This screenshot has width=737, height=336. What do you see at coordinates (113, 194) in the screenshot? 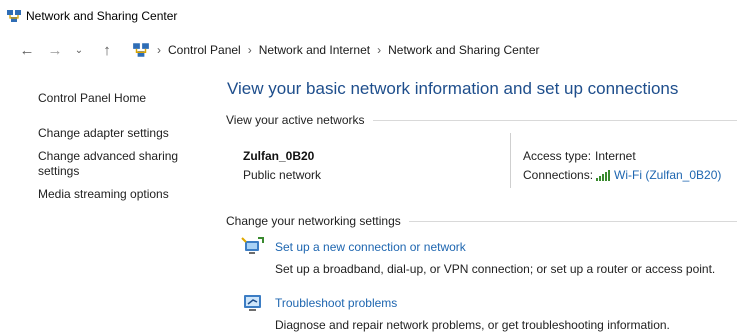
I see `sidebar-item-media-streaming-options: Media streaming options` at bounding box center [113, 194].